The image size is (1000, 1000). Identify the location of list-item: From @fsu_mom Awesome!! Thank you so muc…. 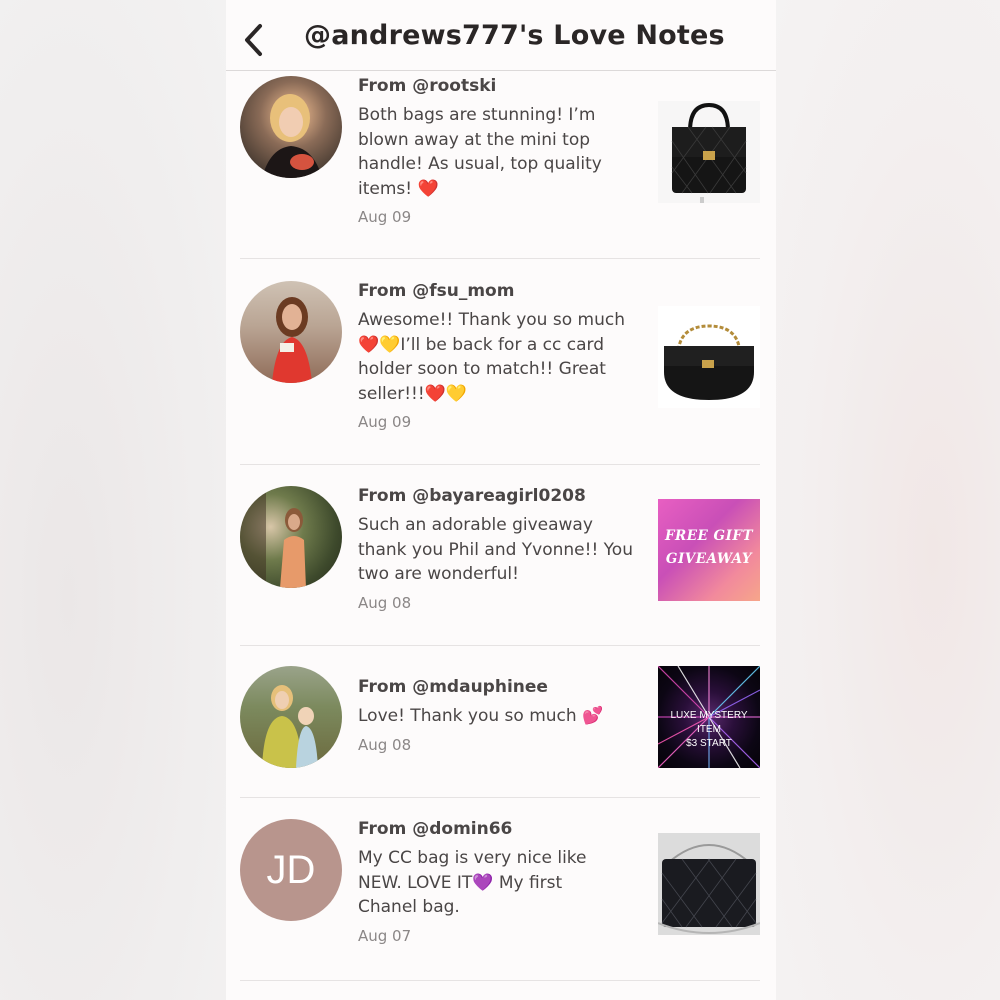
(500, 362).